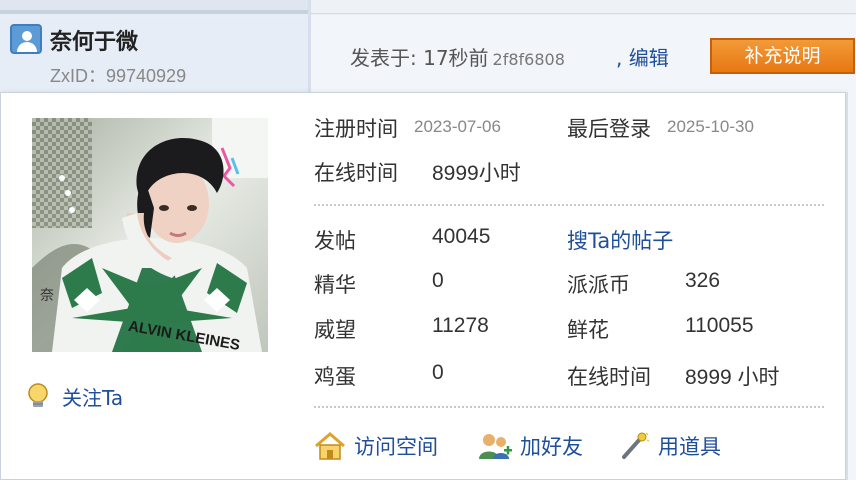  I want to click on digest-value: 0, so click(438, 280).